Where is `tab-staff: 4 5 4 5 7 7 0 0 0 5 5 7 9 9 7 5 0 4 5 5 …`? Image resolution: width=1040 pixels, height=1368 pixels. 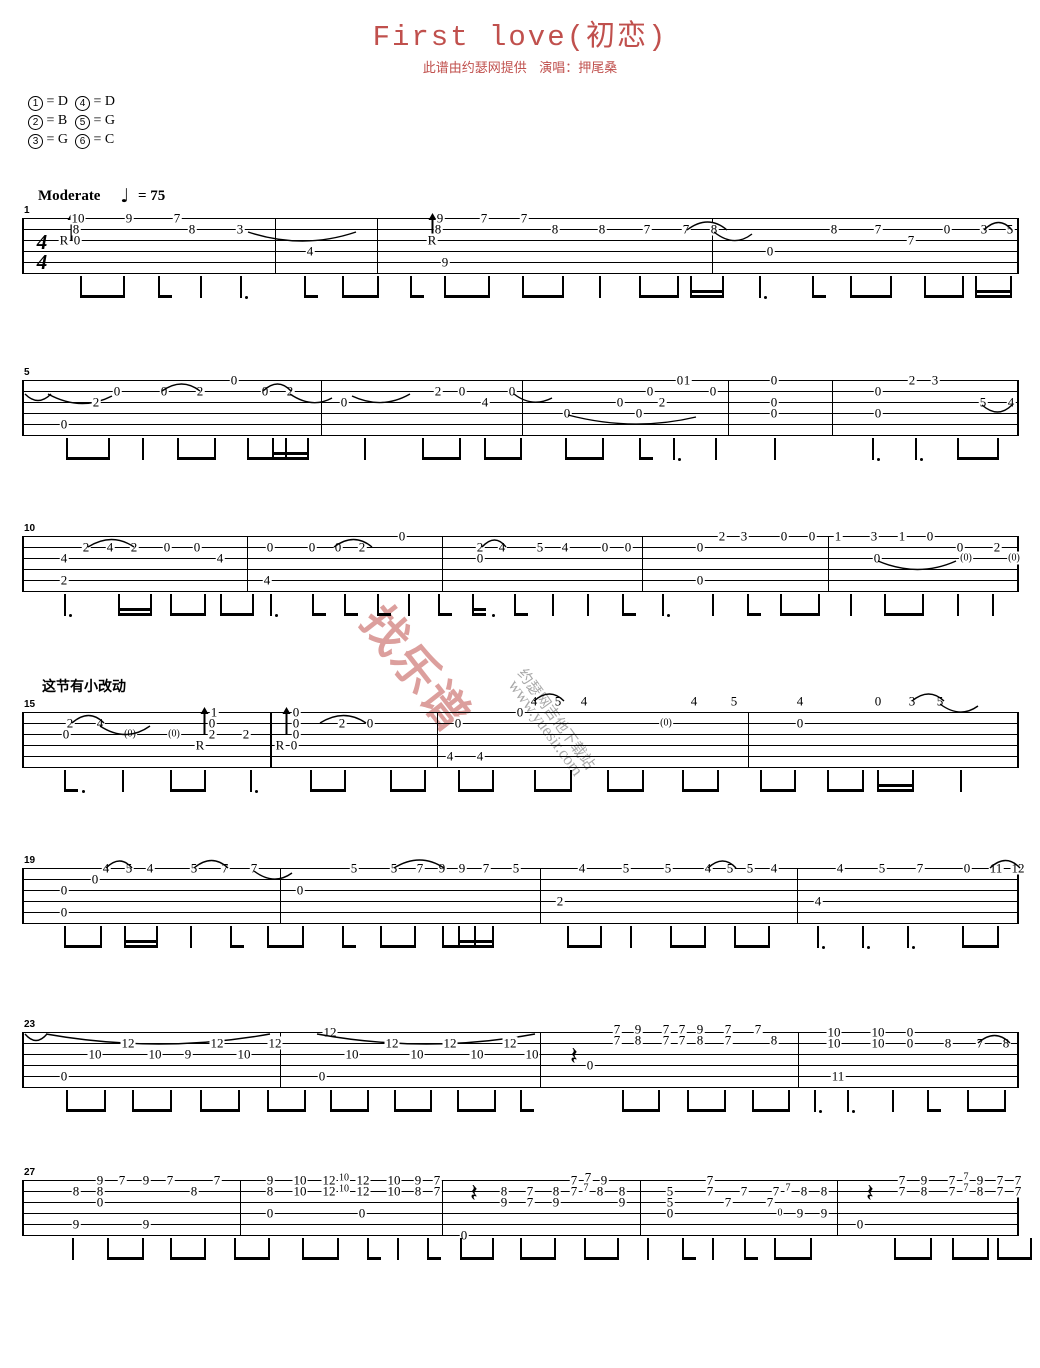
tab-staff: 4 5 4 5 7 7 0 0 0 5 5 7 9 9 7 5 0 4 5 5 … is located at coordinates (524, 891).